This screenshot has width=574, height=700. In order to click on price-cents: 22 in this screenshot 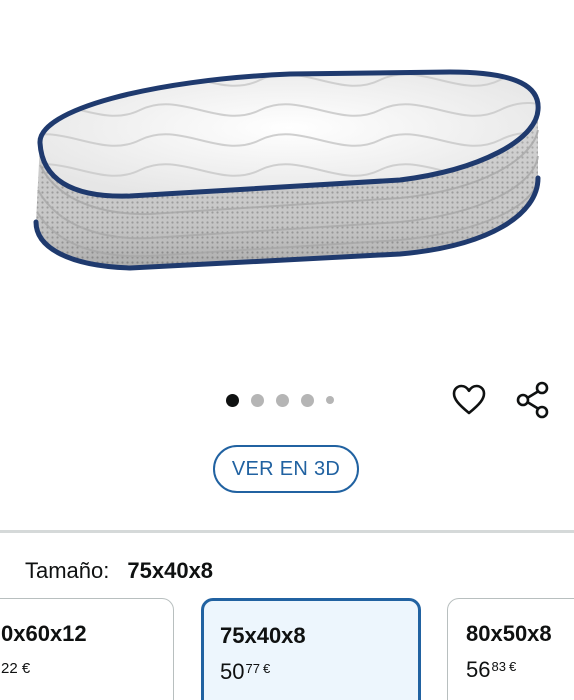, I will do `click(9, 668)`.